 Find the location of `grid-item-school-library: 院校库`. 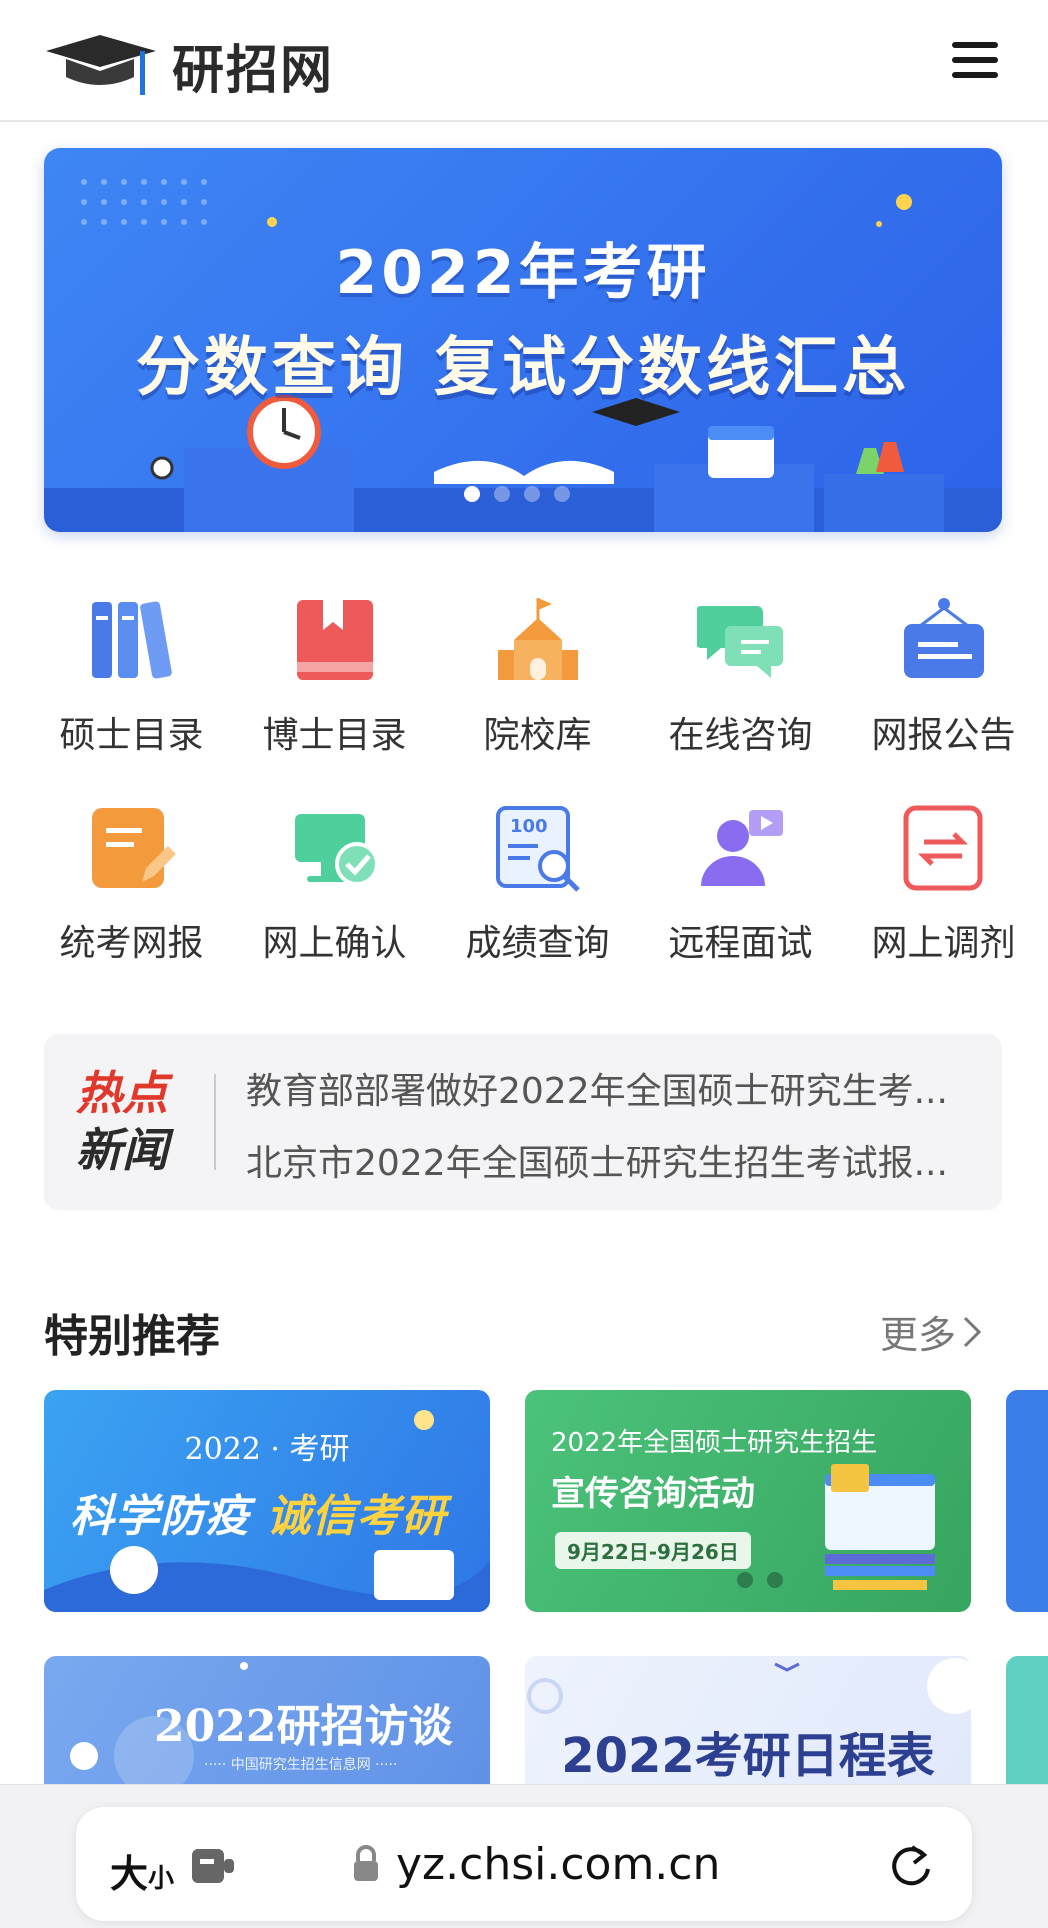

grid-item-school-library: 院校库 is located at coordinates (537, 678).